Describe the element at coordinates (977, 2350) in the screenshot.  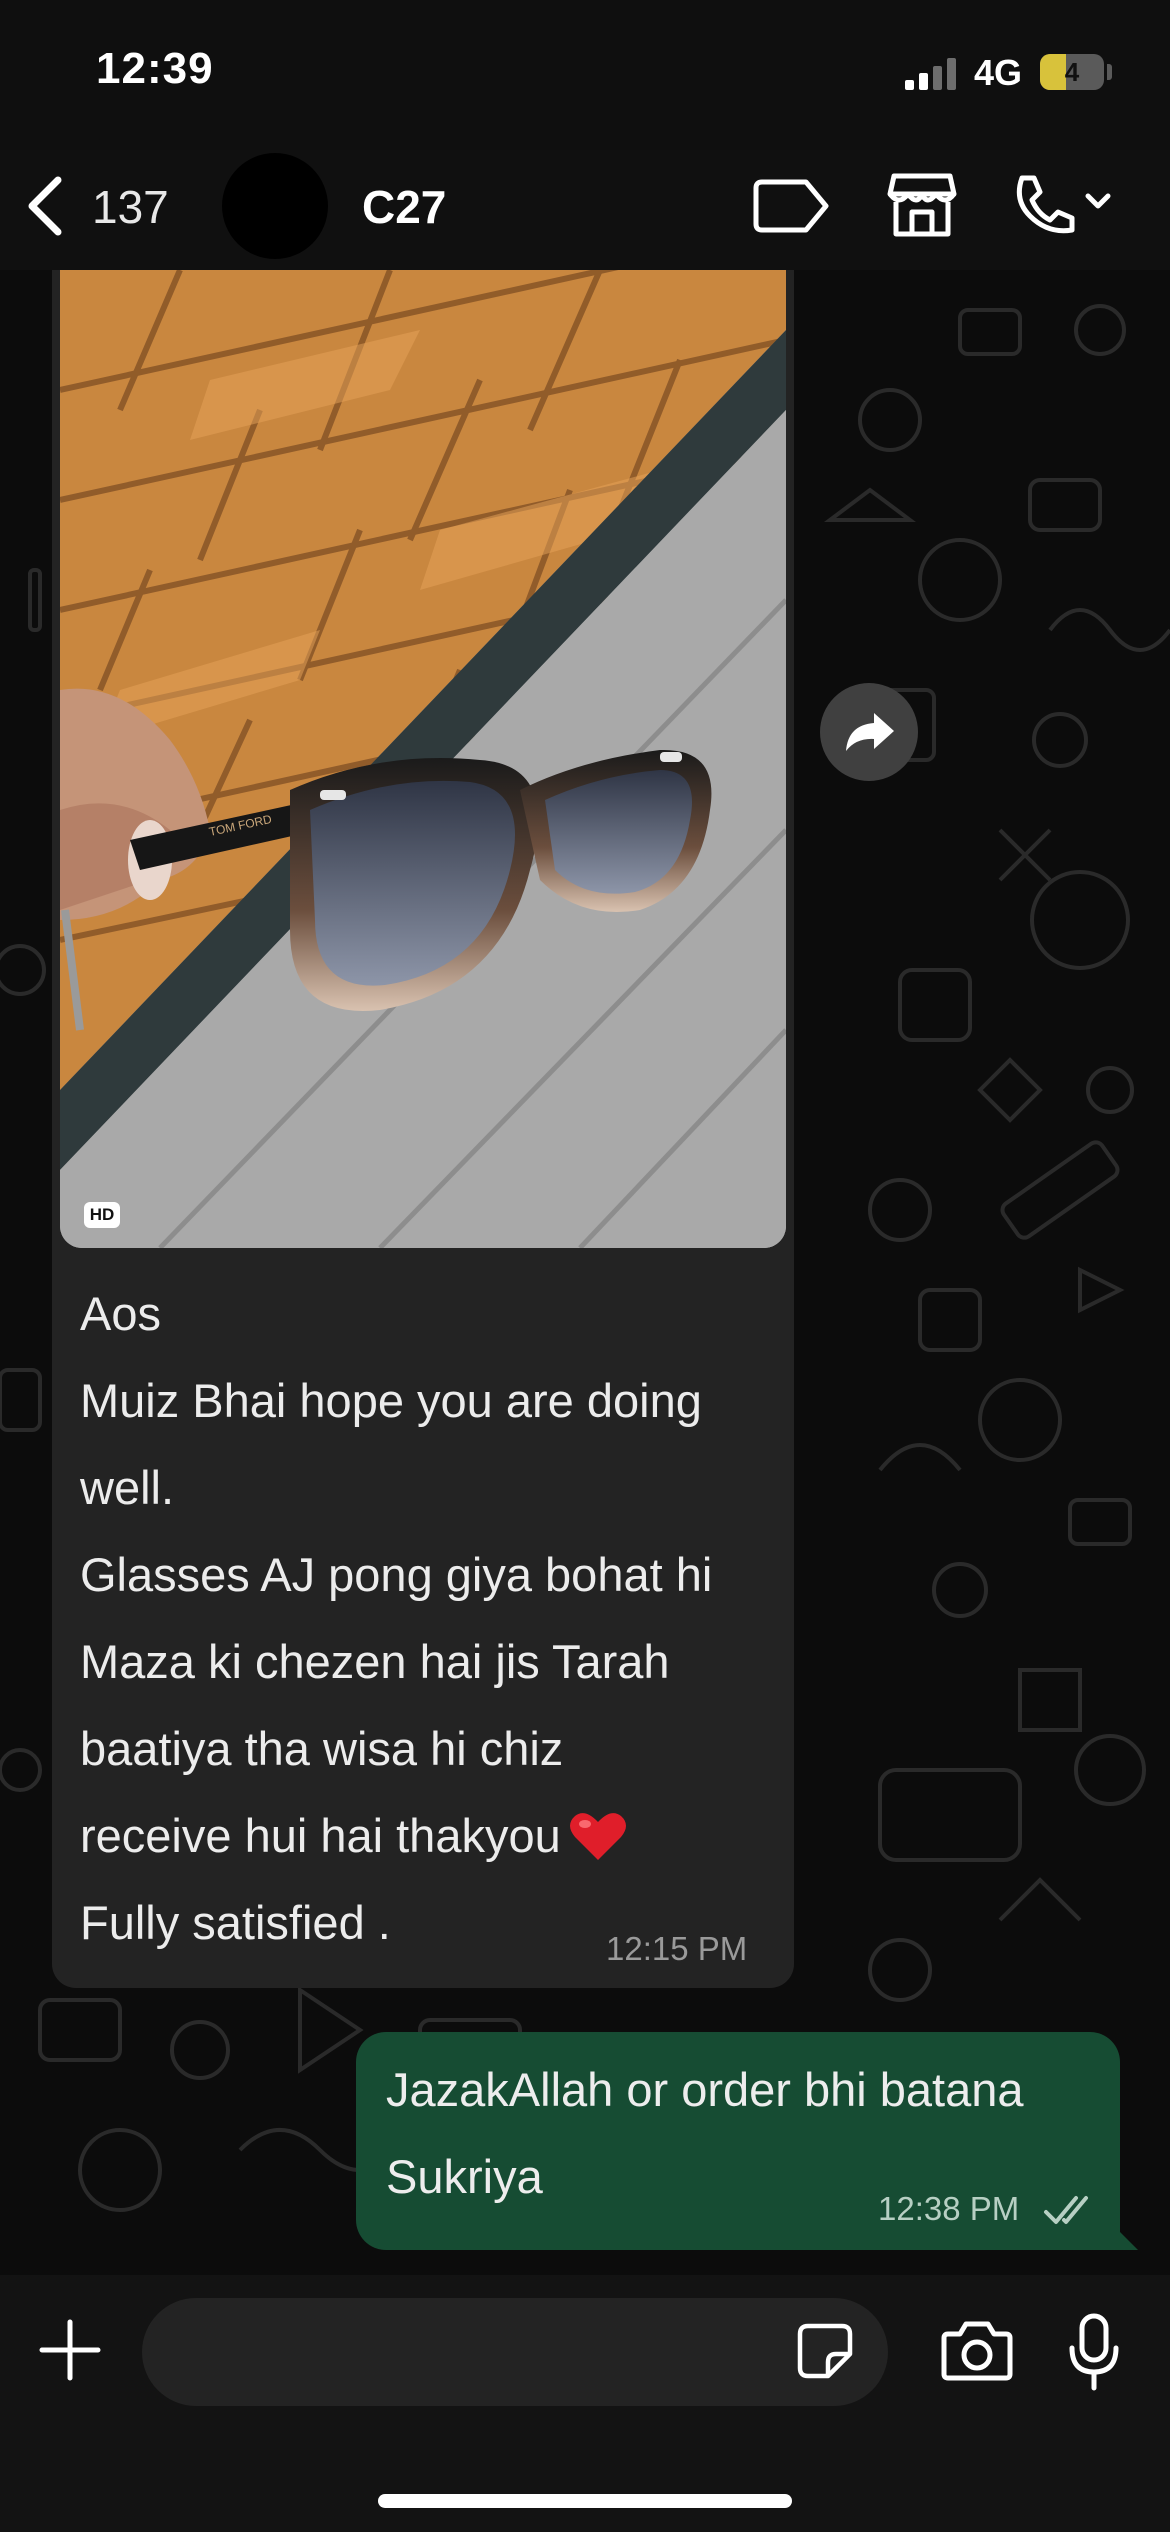
I see `camera-icon` at that location.